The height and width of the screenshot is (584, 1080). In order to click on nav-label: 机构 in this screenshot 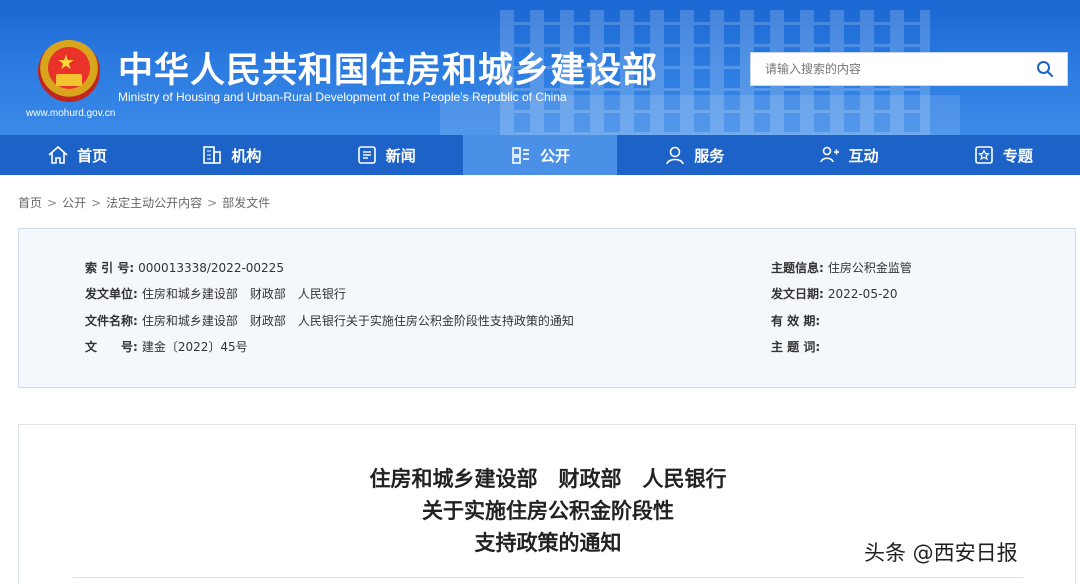, I will do `click(246, 155)`.